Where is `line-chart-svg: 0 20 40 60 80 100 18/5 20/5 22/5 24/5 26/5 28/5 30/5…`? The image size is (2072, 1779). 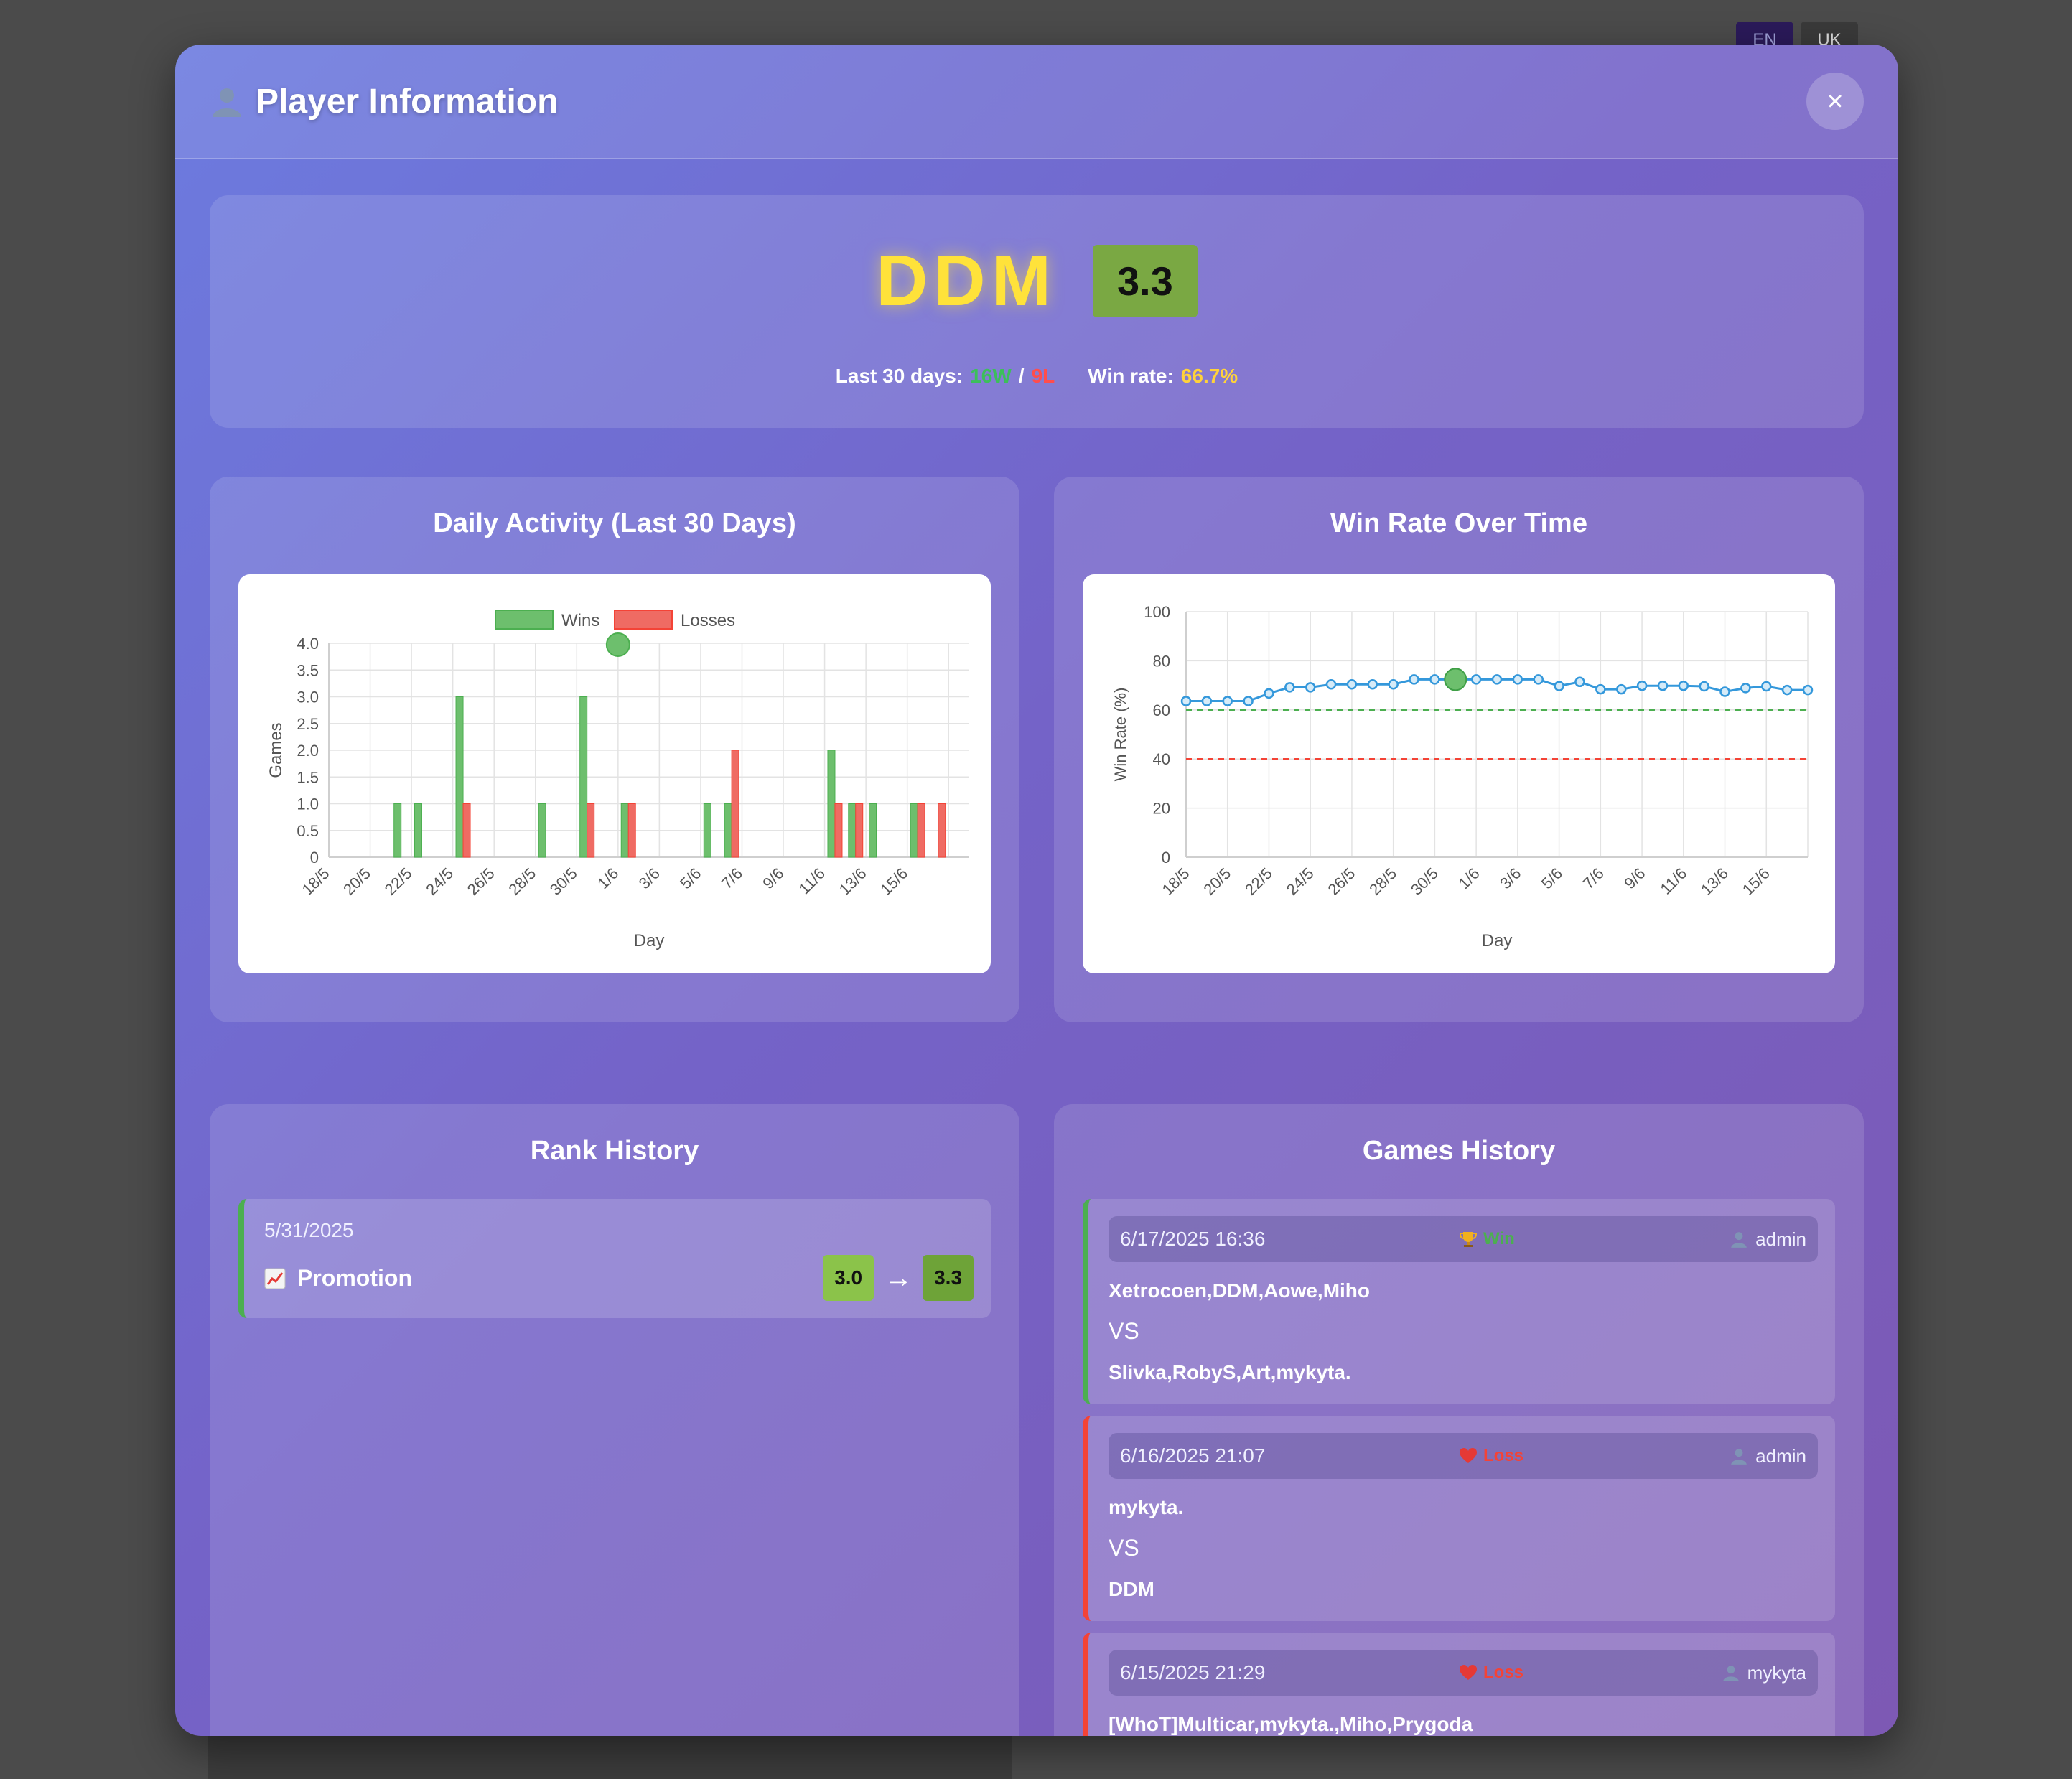
line-chart-svg: 0 20 40 60 80 100 18/5 20/5 22/5 24/5 26/5 28/5 30/5… is located at coordinates (1462, 777).